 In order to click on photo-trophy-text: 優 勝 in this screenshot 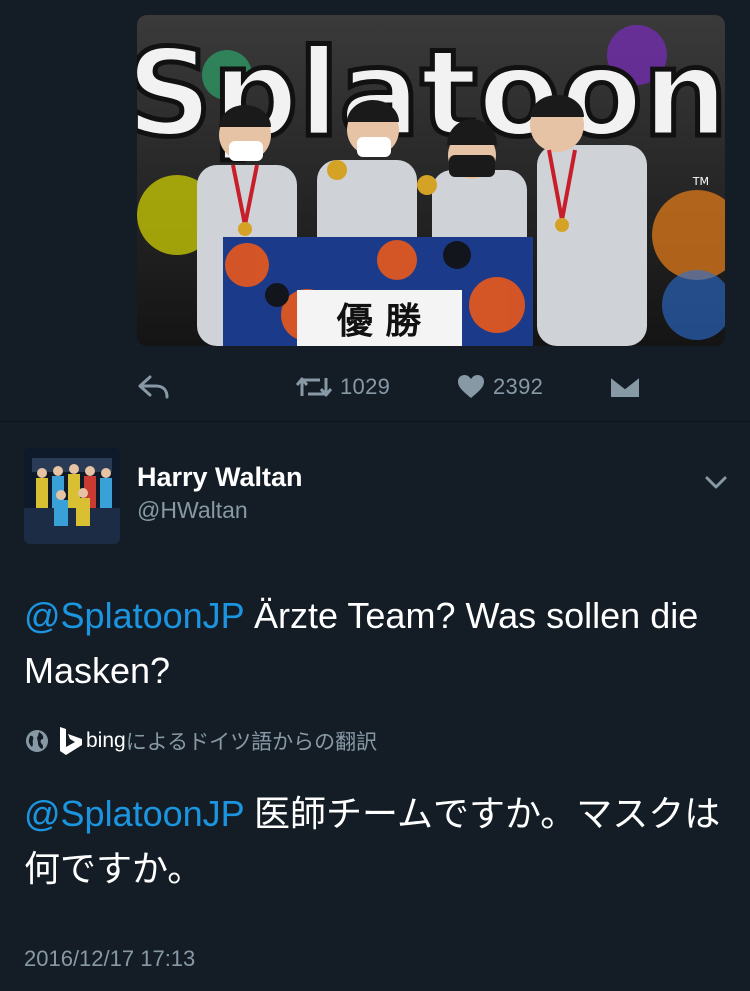, I will do `click(379, 321)`.